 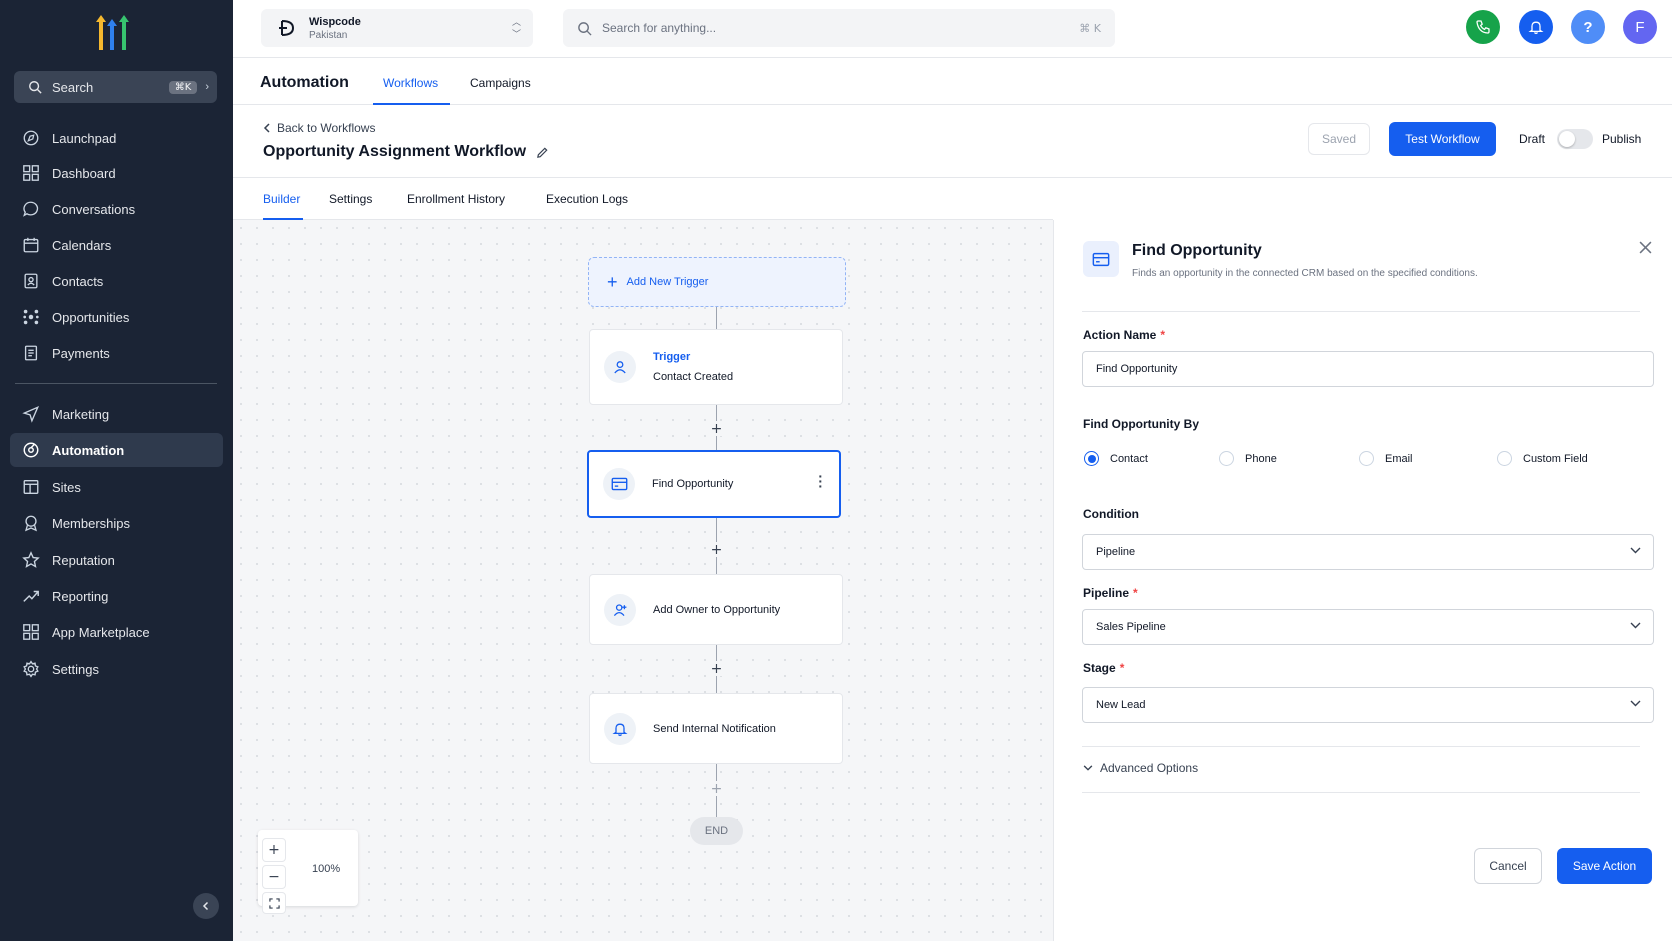 I want to click on account-switcher: Wispcode Pakistan ︿ ﹀, so click(x=397, y=28).